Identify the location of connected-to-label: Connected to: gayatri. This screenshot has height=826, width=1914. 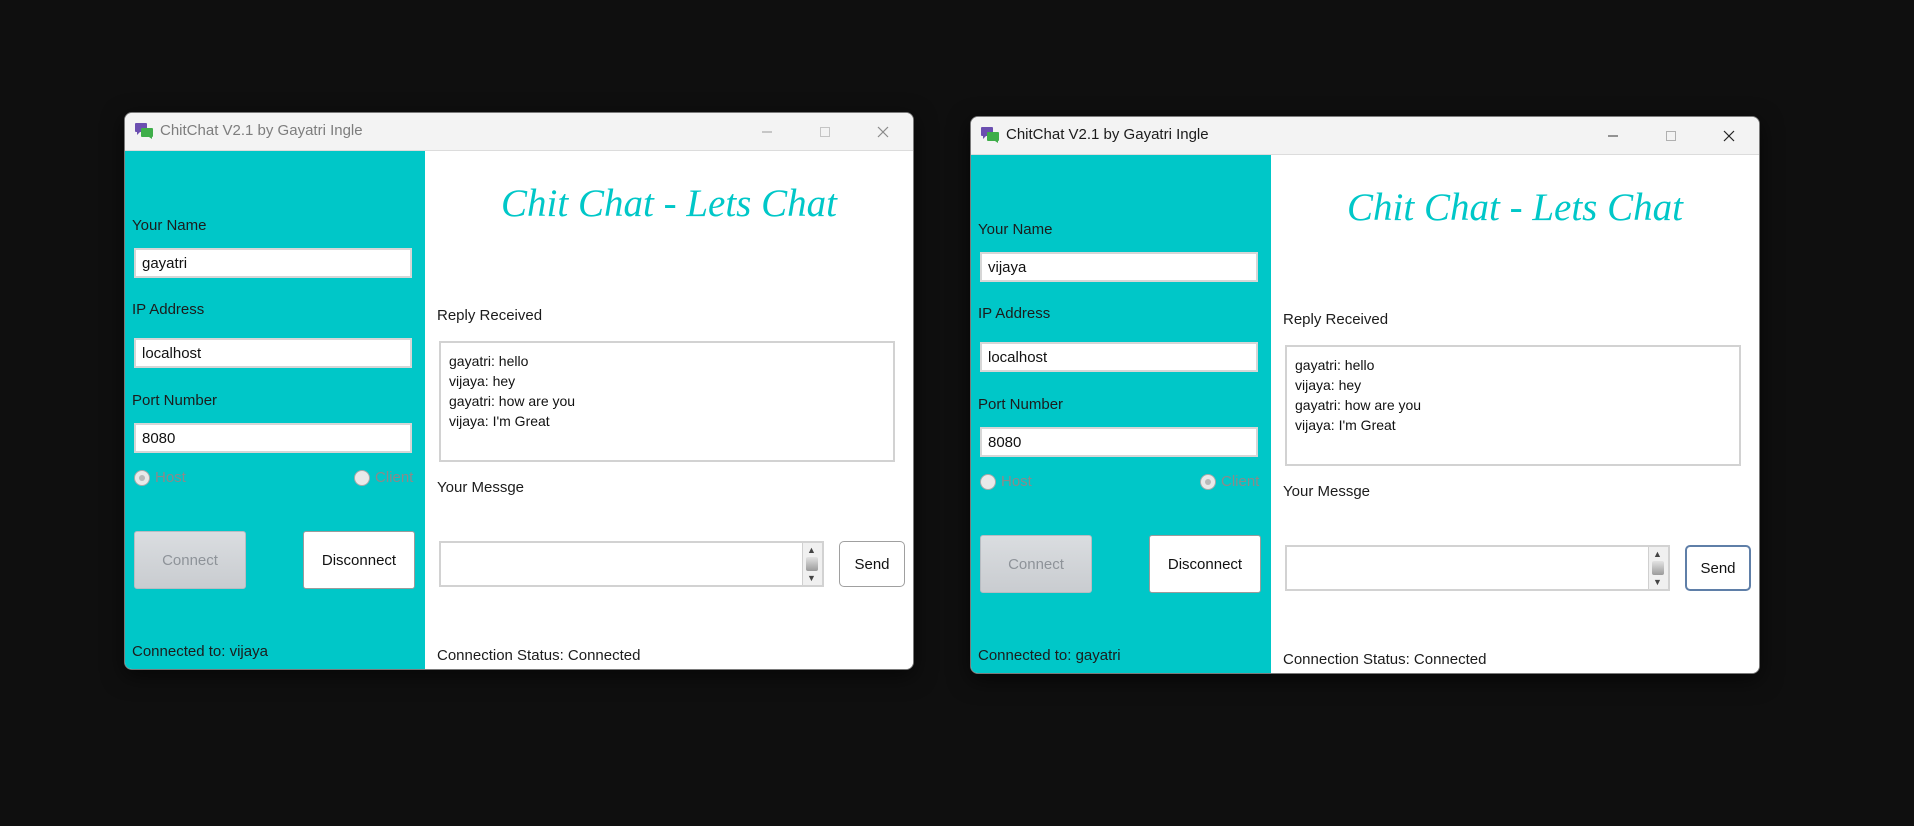
(1049, 655).